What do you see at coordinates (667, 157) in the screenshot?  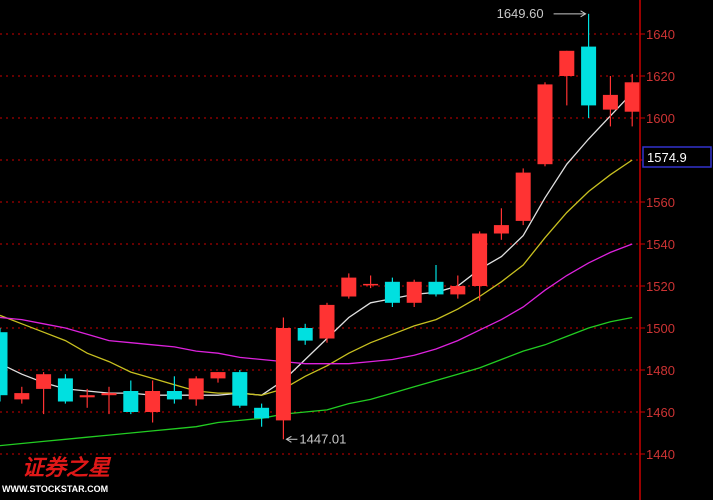 I see `current-price-label: 1574.9` at bounding box center [667, 157].